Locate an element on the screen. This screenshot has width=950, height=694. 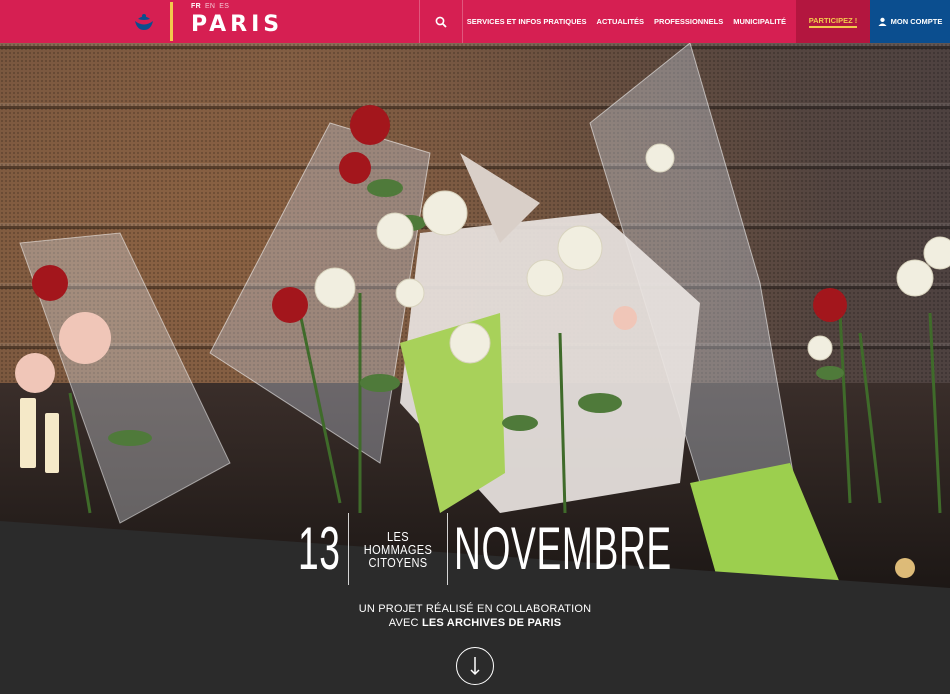
hero-title: 13 LES HOMMAGES CITOYENS NOVEMBRE is located at coordinates (485, 549).